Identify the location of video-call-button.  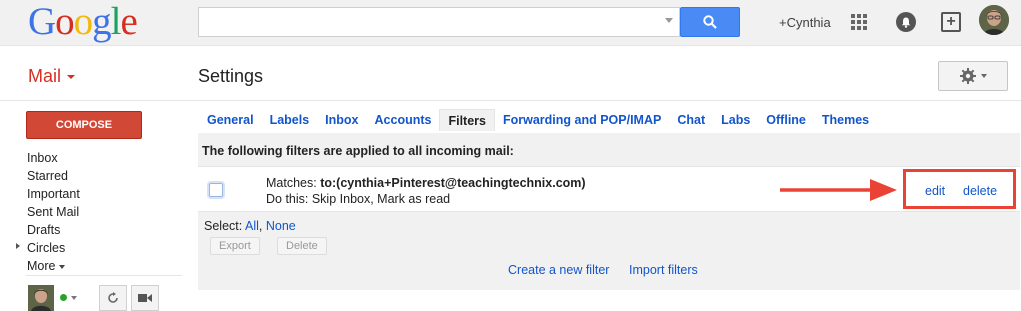
(145, 298).